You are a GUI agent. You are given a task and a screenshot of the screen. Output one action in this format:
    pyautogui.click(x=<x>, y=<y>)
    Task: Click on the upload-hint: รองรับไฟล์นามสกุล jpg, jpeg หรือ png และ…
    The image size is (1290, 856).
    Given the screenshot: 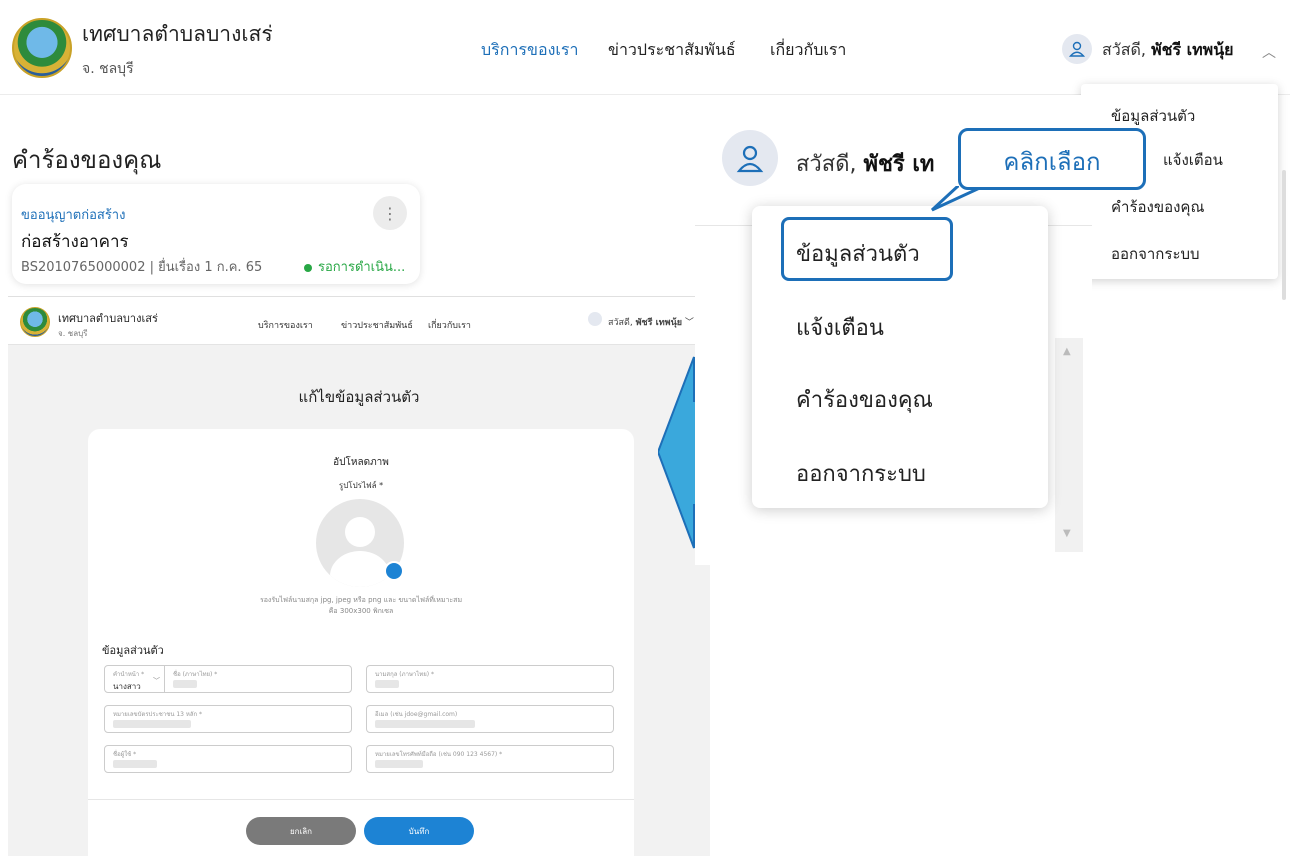 What is the action you would take?
    pyautogui.click(x=361, y=605)
    